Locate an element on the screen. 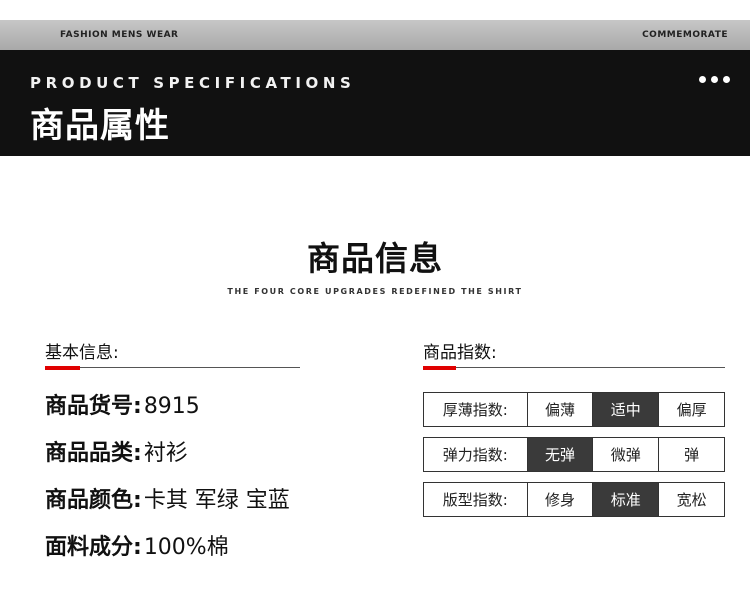 The width and height of the screenshot is (750, 597). info-label: 商品货号: is located at coordinates (93, 406).